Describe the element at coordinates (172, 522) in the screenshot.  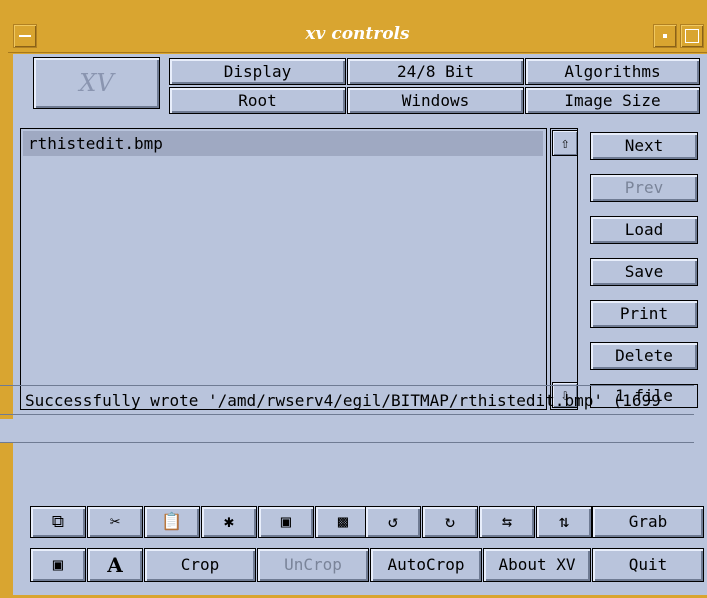
I see `paste-icon: 📋` at that location.